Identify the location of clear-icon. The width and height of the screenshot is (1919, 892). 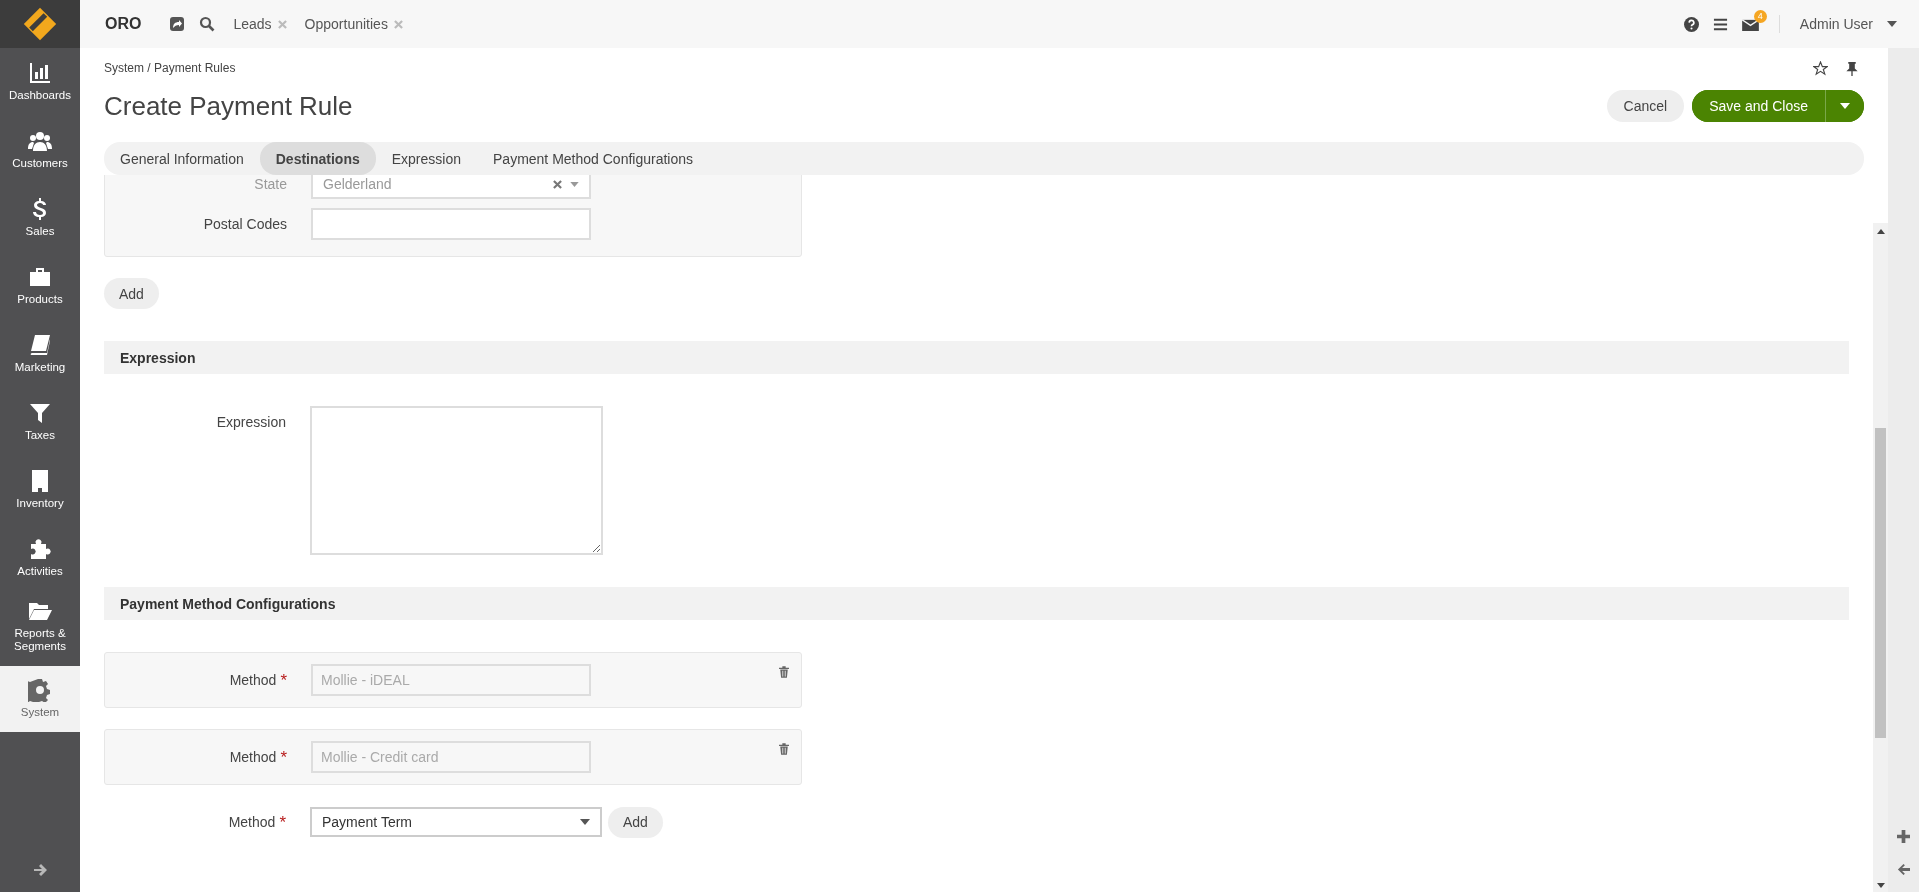
(557, 184).